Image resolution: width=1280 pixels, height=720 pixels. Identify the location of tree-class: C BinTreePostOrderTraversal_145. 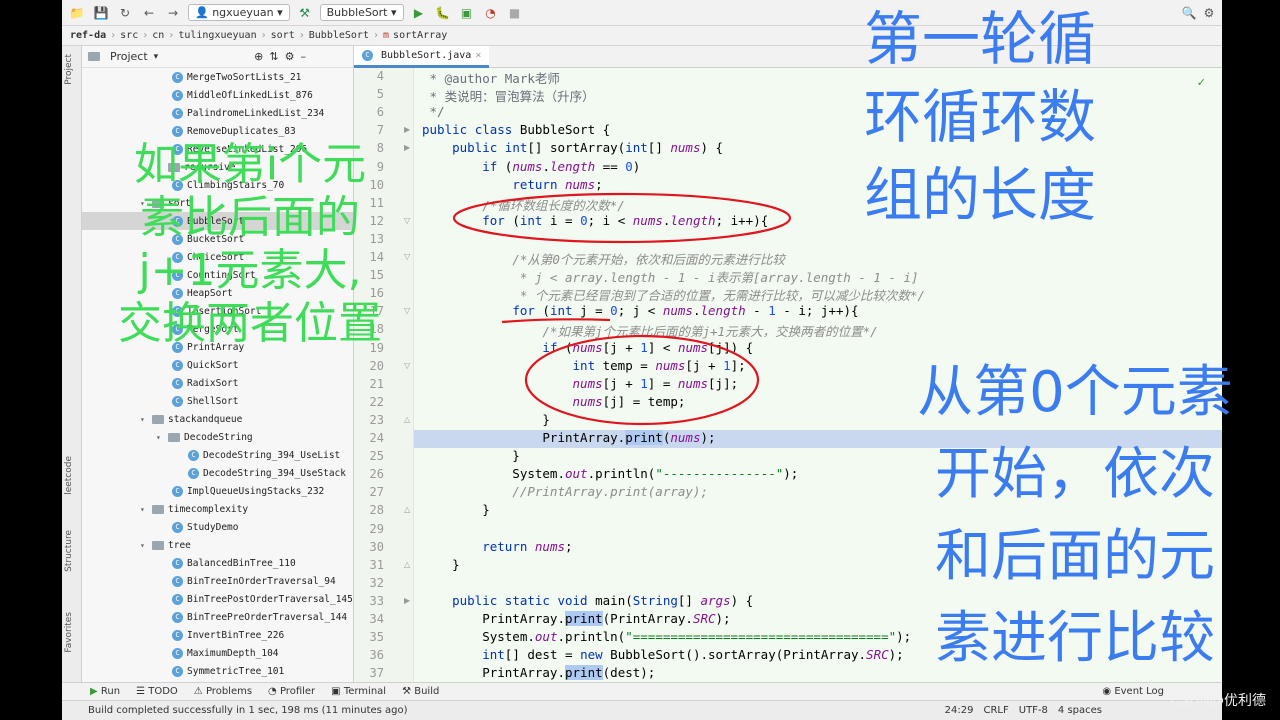
(217, 599).